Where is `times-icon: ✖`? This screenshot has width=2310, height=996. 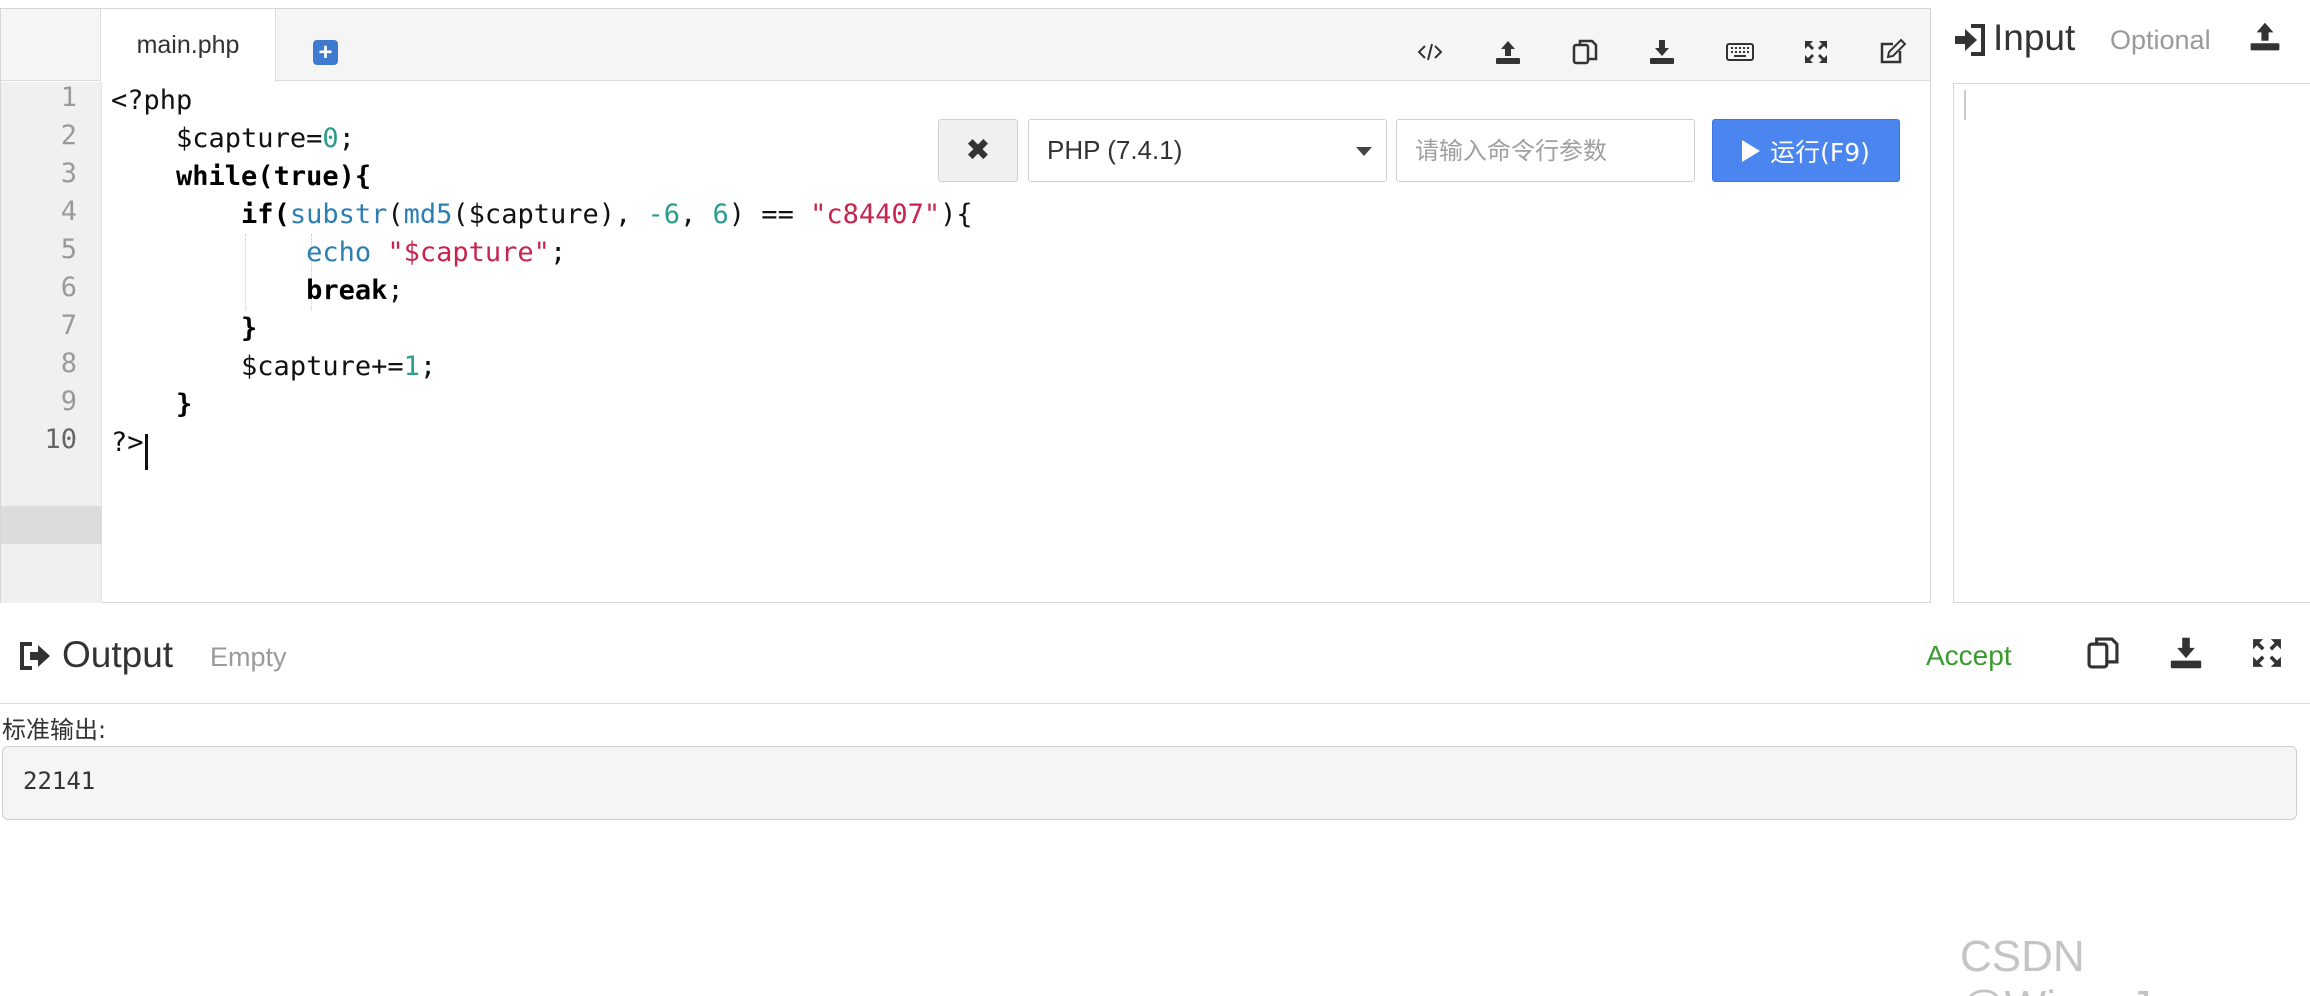
times-icon: ✖ is located at coordinates (978, 150).